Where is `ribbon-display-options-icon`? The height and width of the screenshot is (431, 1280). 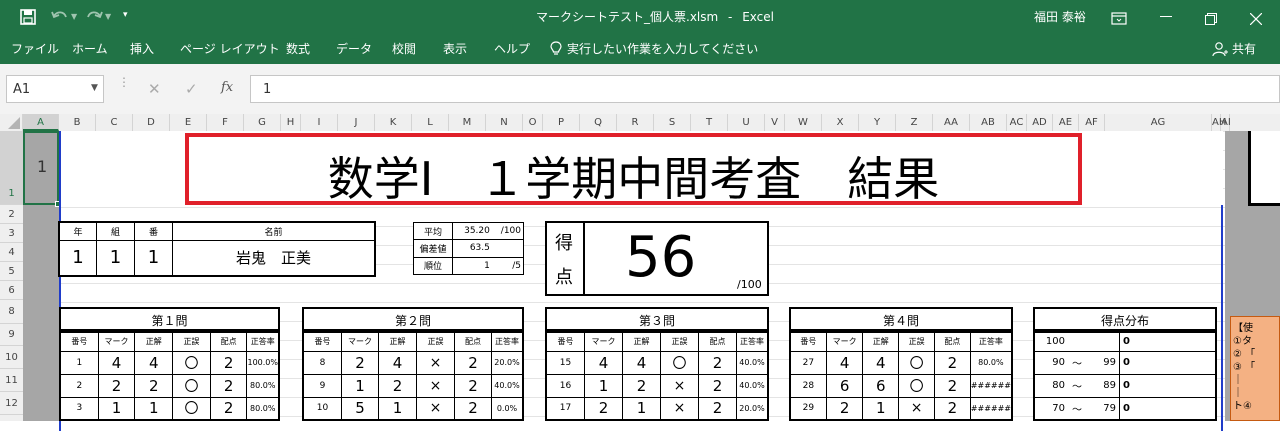
ribbon-display-options-icon is located at coordinates (1119, 17).